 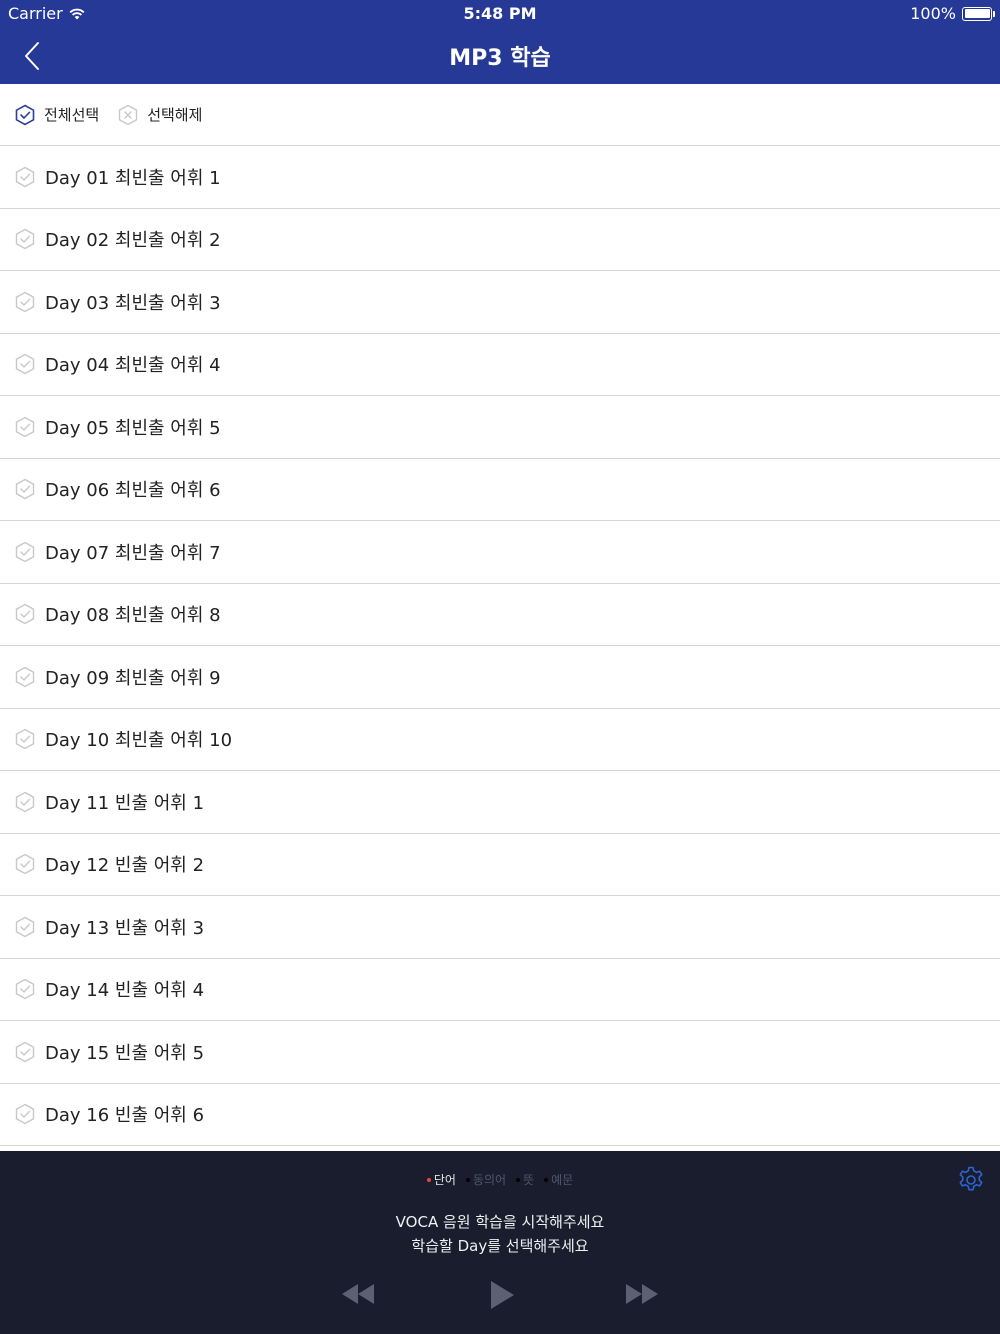 What do you see at coordinates (500, 990) in the screenshot?
I see `day-list-item: Day 14 빈출 어휘 4` at bounding box center [500, 990].